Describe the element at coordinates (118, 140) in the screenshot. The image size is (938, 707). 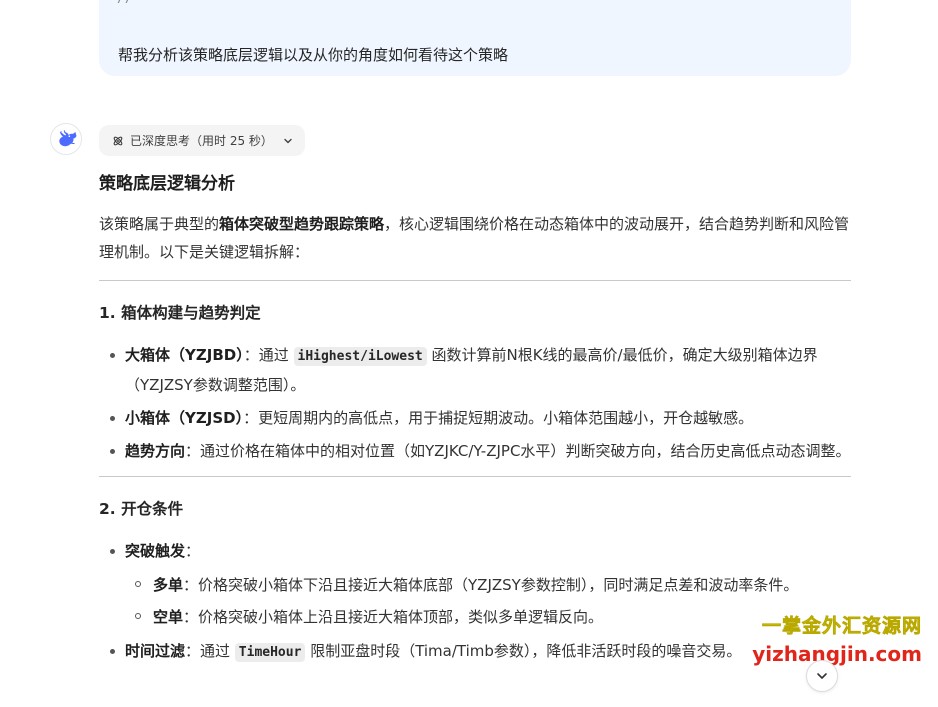
I see `atom-icon` at that location.